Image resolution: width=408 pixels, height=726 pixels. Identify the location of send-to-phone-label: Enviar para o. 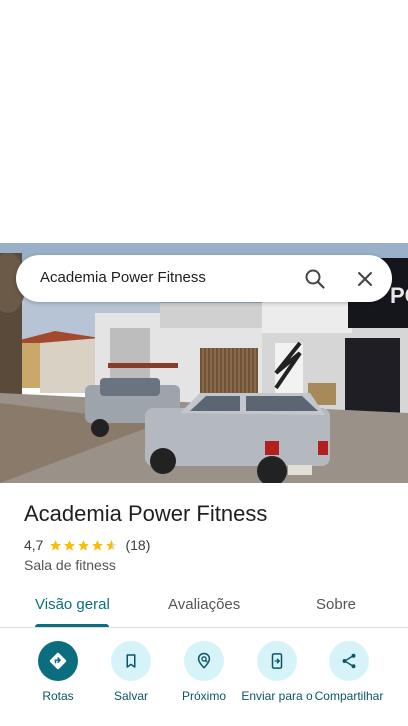
(277, 696).